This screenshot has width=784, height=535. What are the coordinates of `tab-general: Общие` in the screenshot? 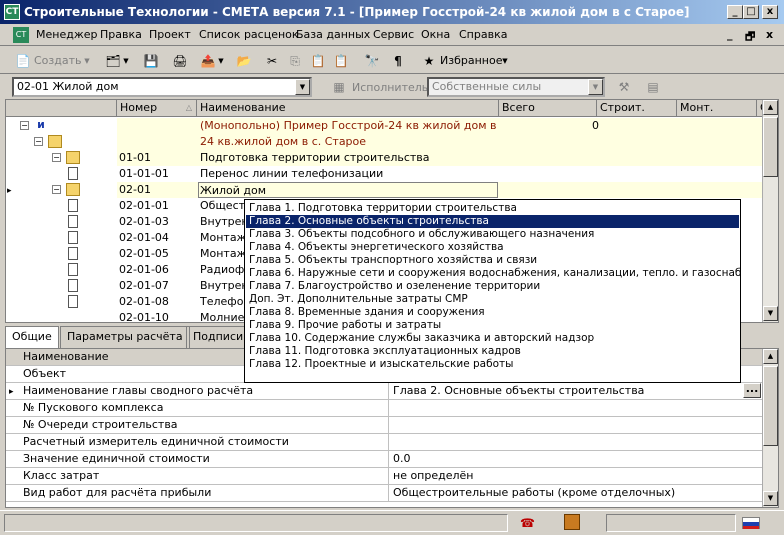 It's located at (32, 337).